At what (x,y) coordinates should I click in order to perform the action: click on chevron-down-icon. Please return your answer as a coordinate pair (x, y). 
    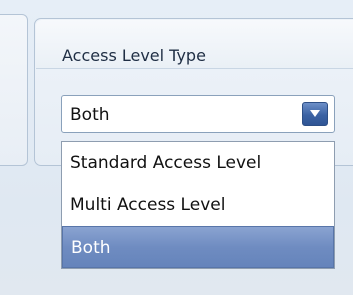
    Looking at the image, I should click on (315, 113).